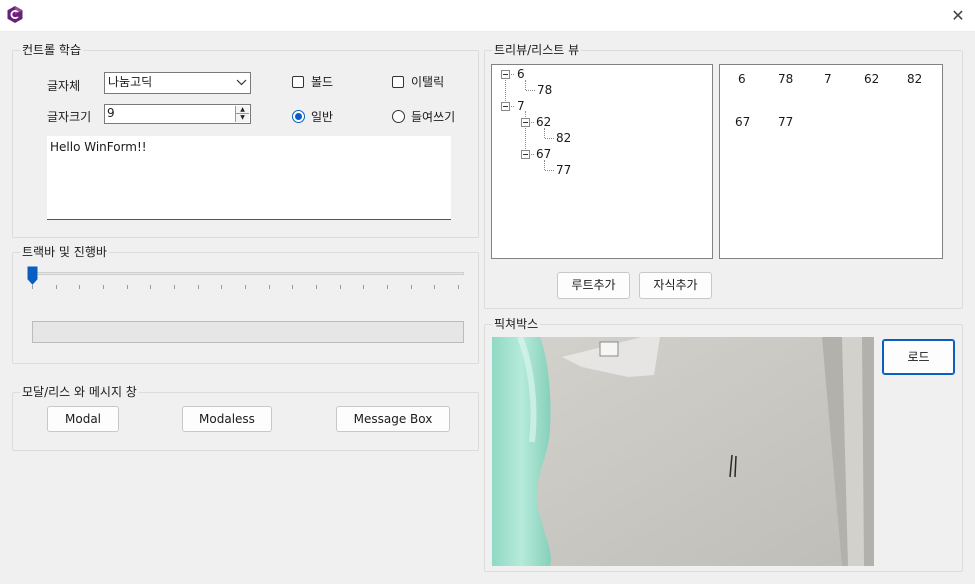 This screenshot has height=584, width=975. What do you see at coordinates (544, 133) in the screenshot?
I see `tree-node-82-line` at bounding box center [544, 133].